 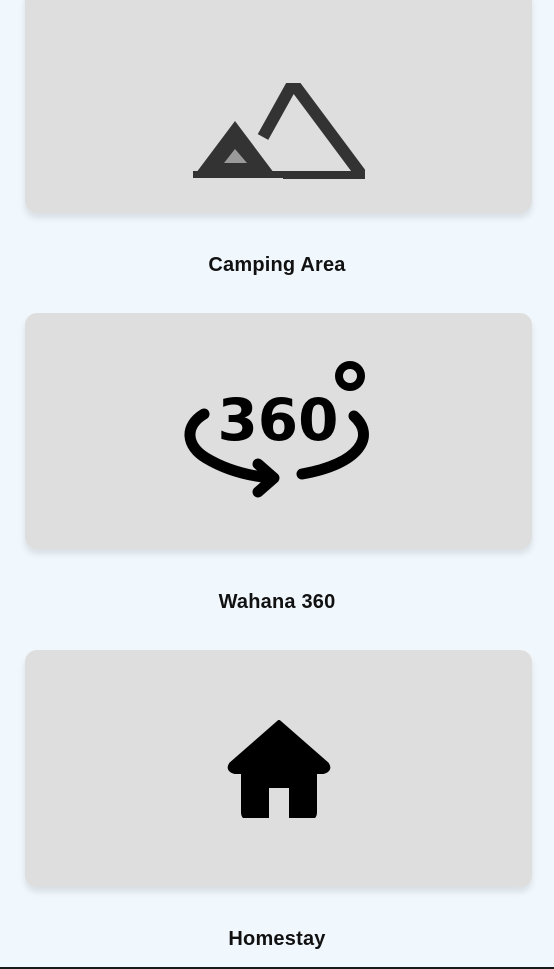 What do you see at coordinates (278, 130) in the screenshot?
I see `mountain-icon` at bounding box center [278, 130].